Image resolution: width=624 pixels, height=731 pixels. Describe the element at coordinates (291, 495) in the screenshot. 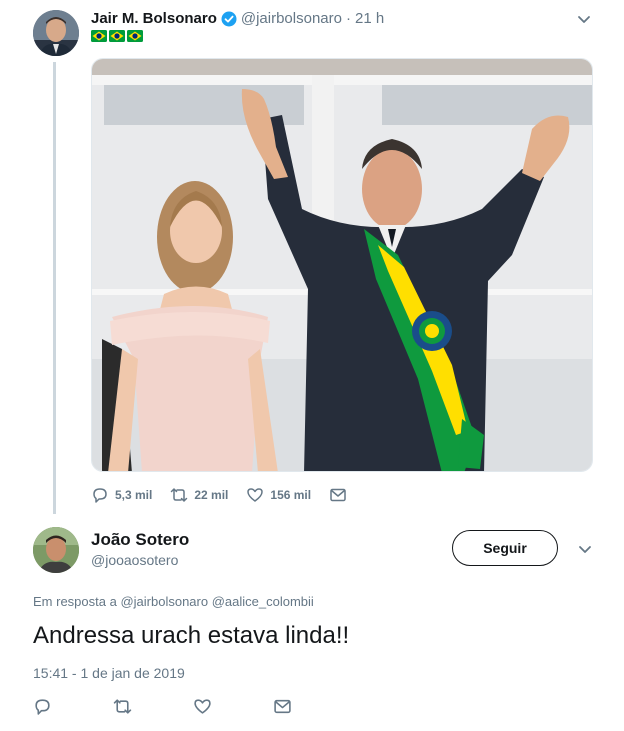

I see `like-count: 156 mil` at that location.